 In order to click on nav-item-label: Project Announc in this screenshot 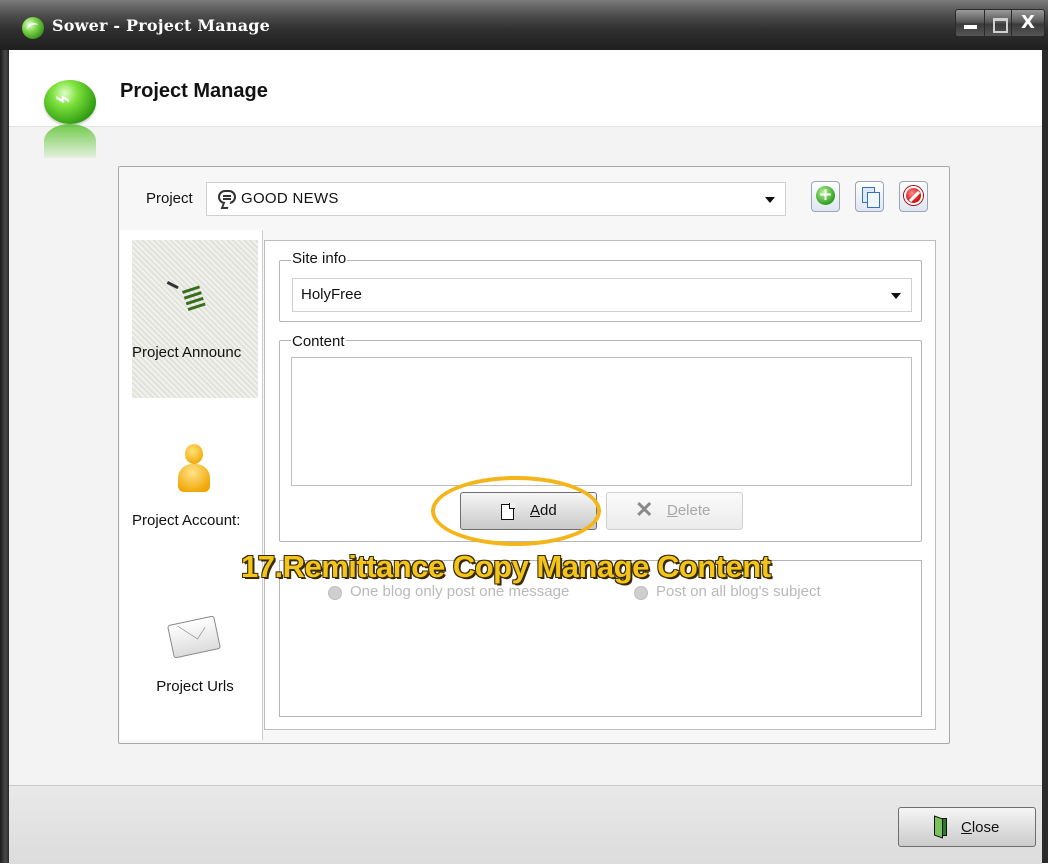, I will do `click(187, 352)`.